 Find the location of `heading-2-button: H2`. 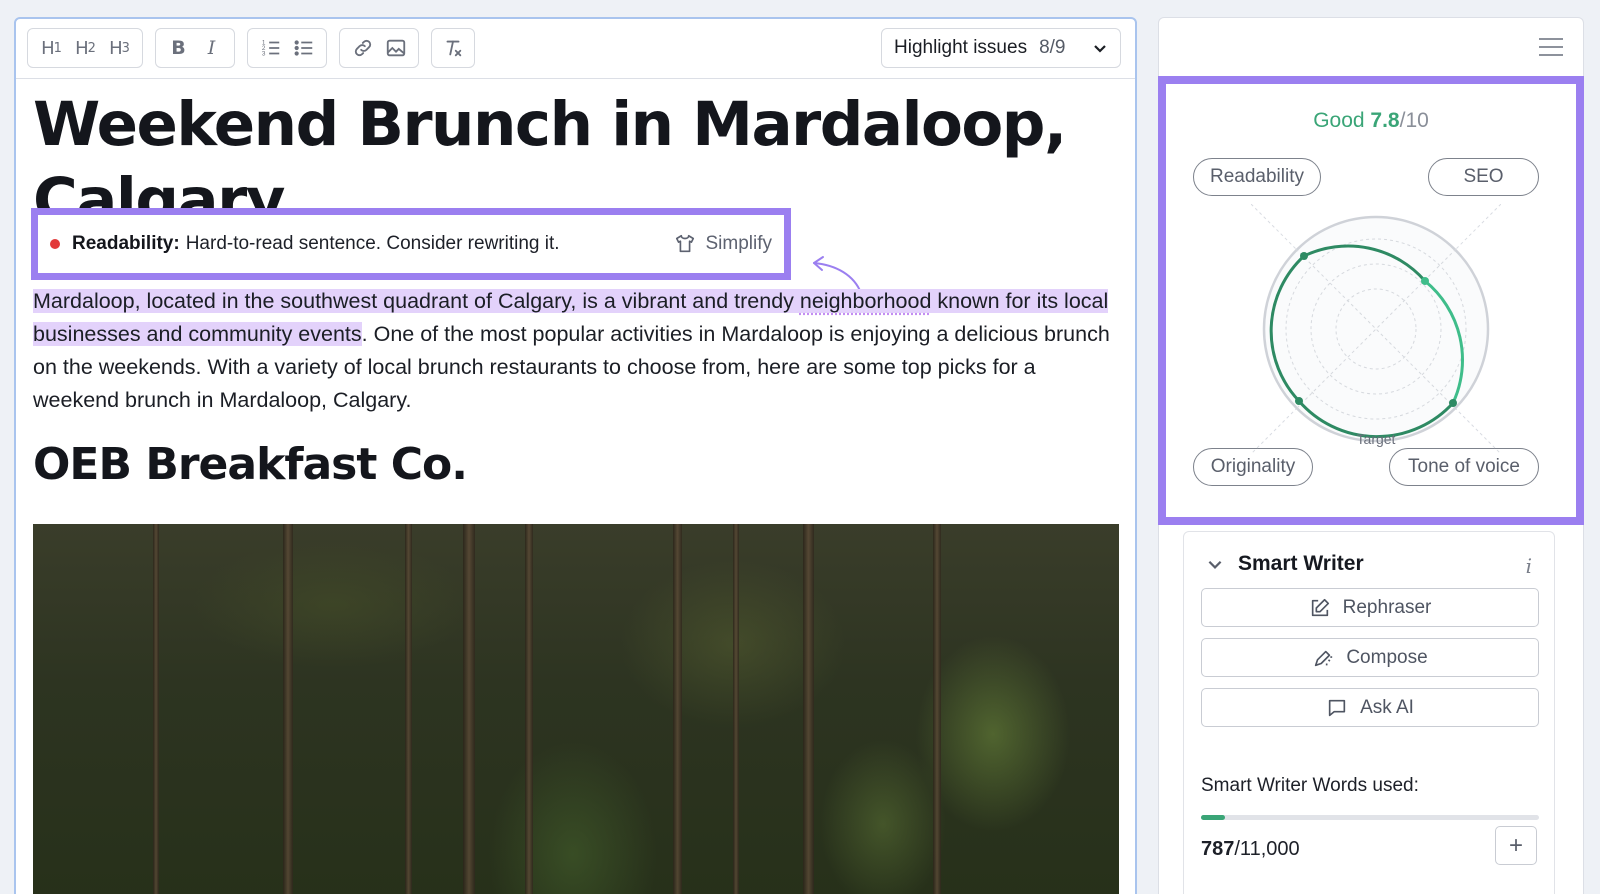

heading-2-button: H2 is located at coordinates (85, 48).